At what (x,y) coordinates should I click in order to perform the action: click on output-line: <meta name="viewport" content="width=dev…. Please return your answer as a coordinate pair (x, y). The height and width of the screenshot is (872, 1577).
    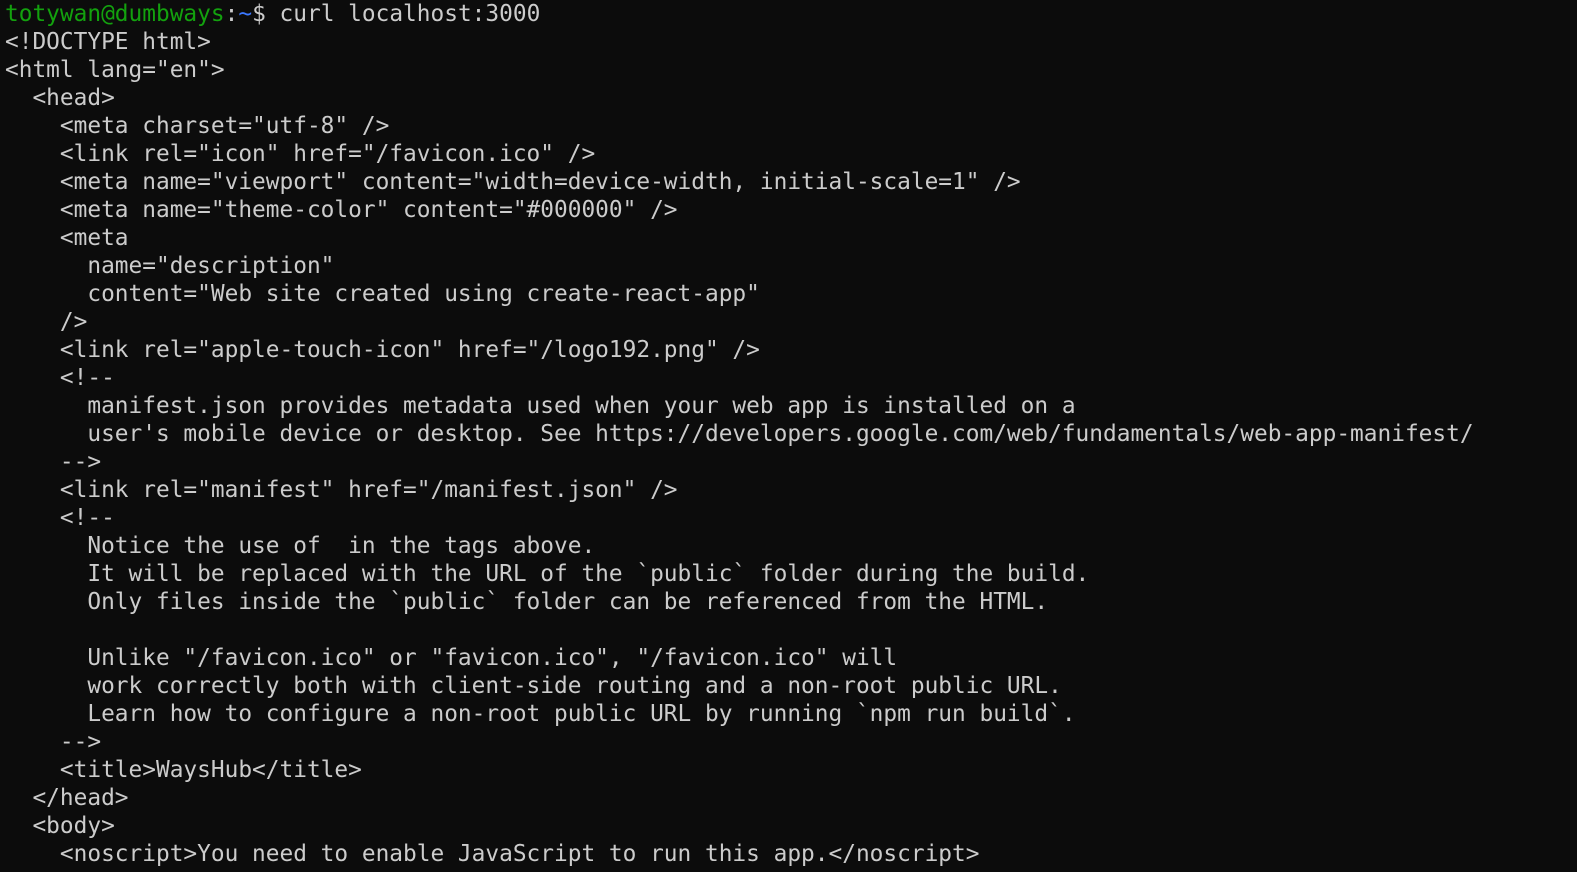
    Looking at the image, I should click on (513, 182).